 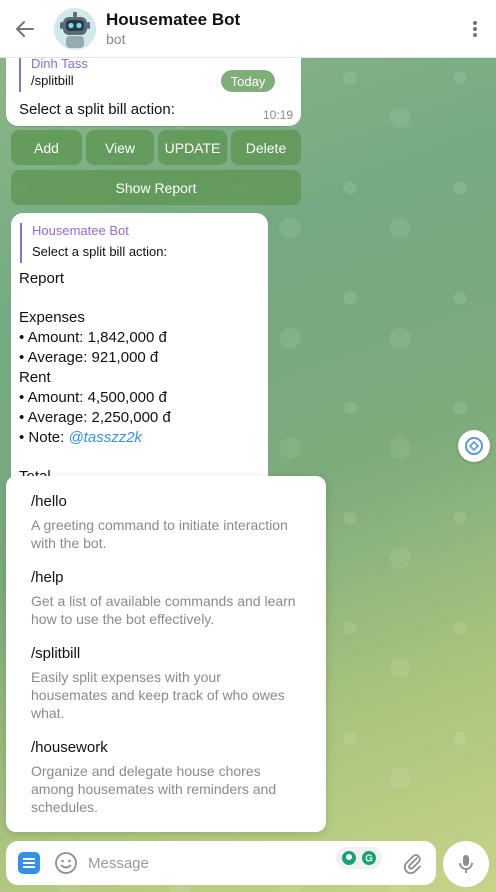 What do you see at coordinates (118, 863) in the screenshot?
I see `message-input: Message` at bounding box center [118, 863].